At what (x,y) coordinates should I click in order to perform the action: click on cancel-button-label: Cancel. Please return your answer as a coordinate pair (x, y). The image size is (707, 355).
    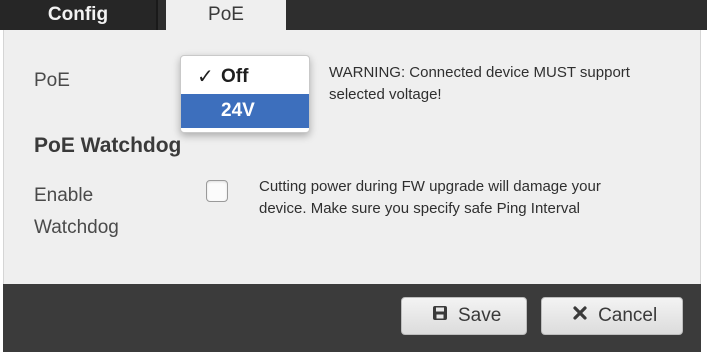
    Looking at the image, I should click on (628, 315).